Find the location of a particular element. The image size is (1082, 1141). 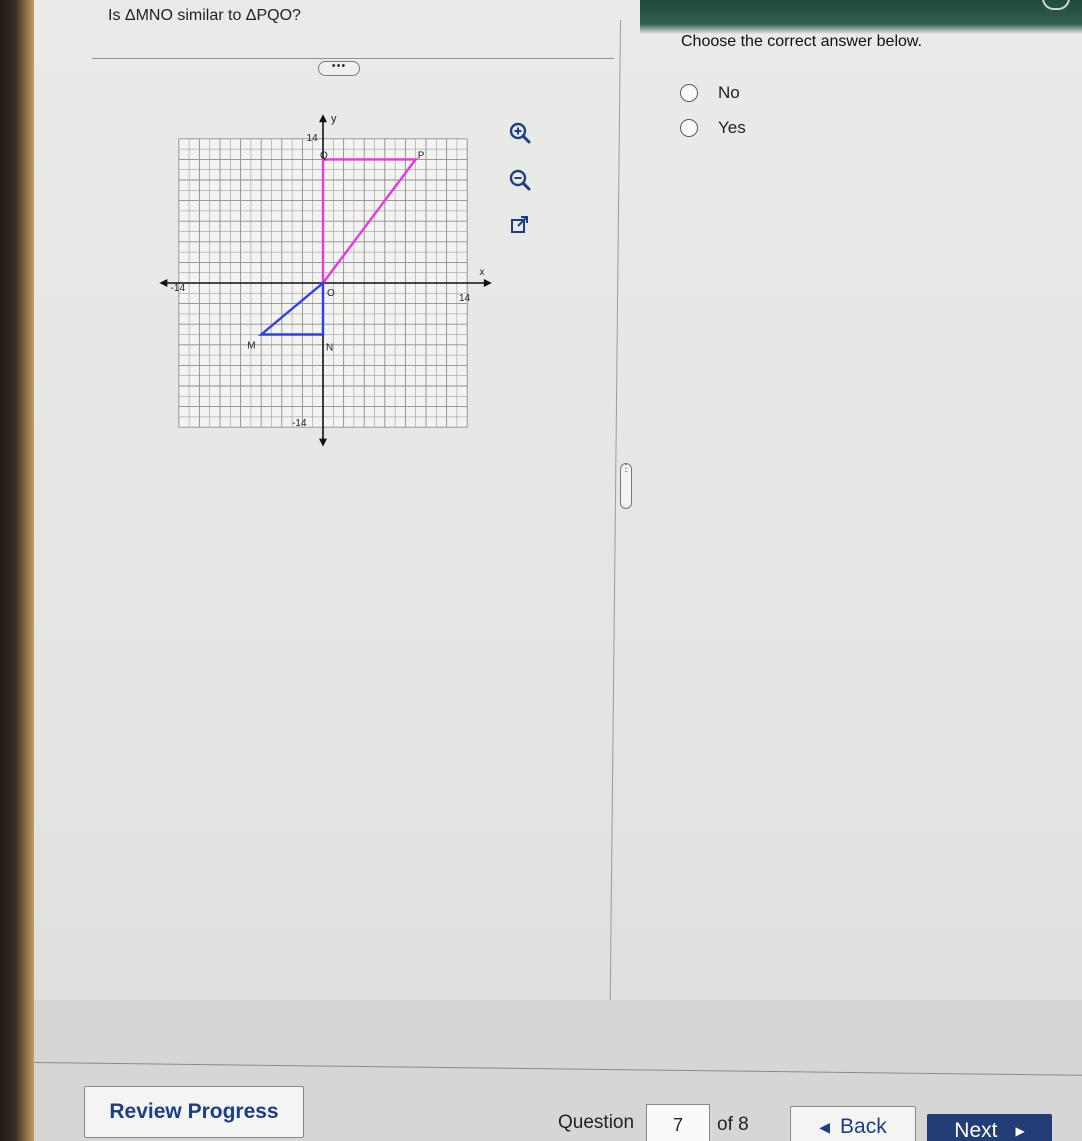

back-button: ◀ Back is located at coordinates (853, 1123).